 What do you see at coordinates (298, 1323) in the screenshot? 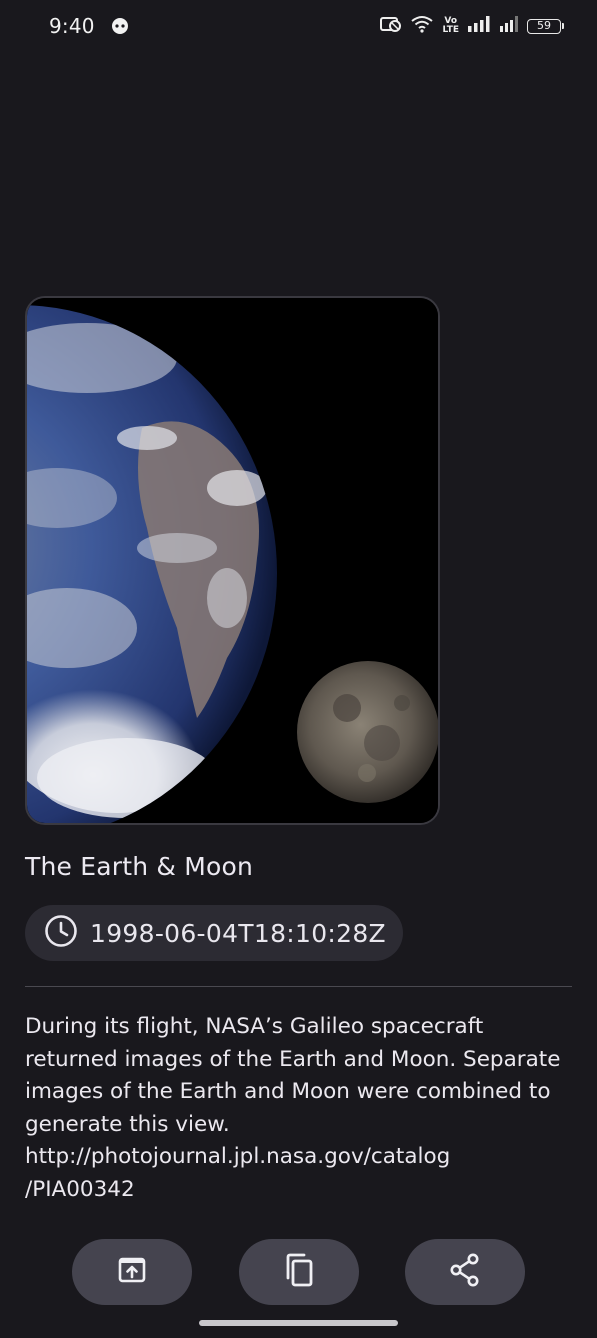
I see `home-indicator` at bounding box center [298, 1323].